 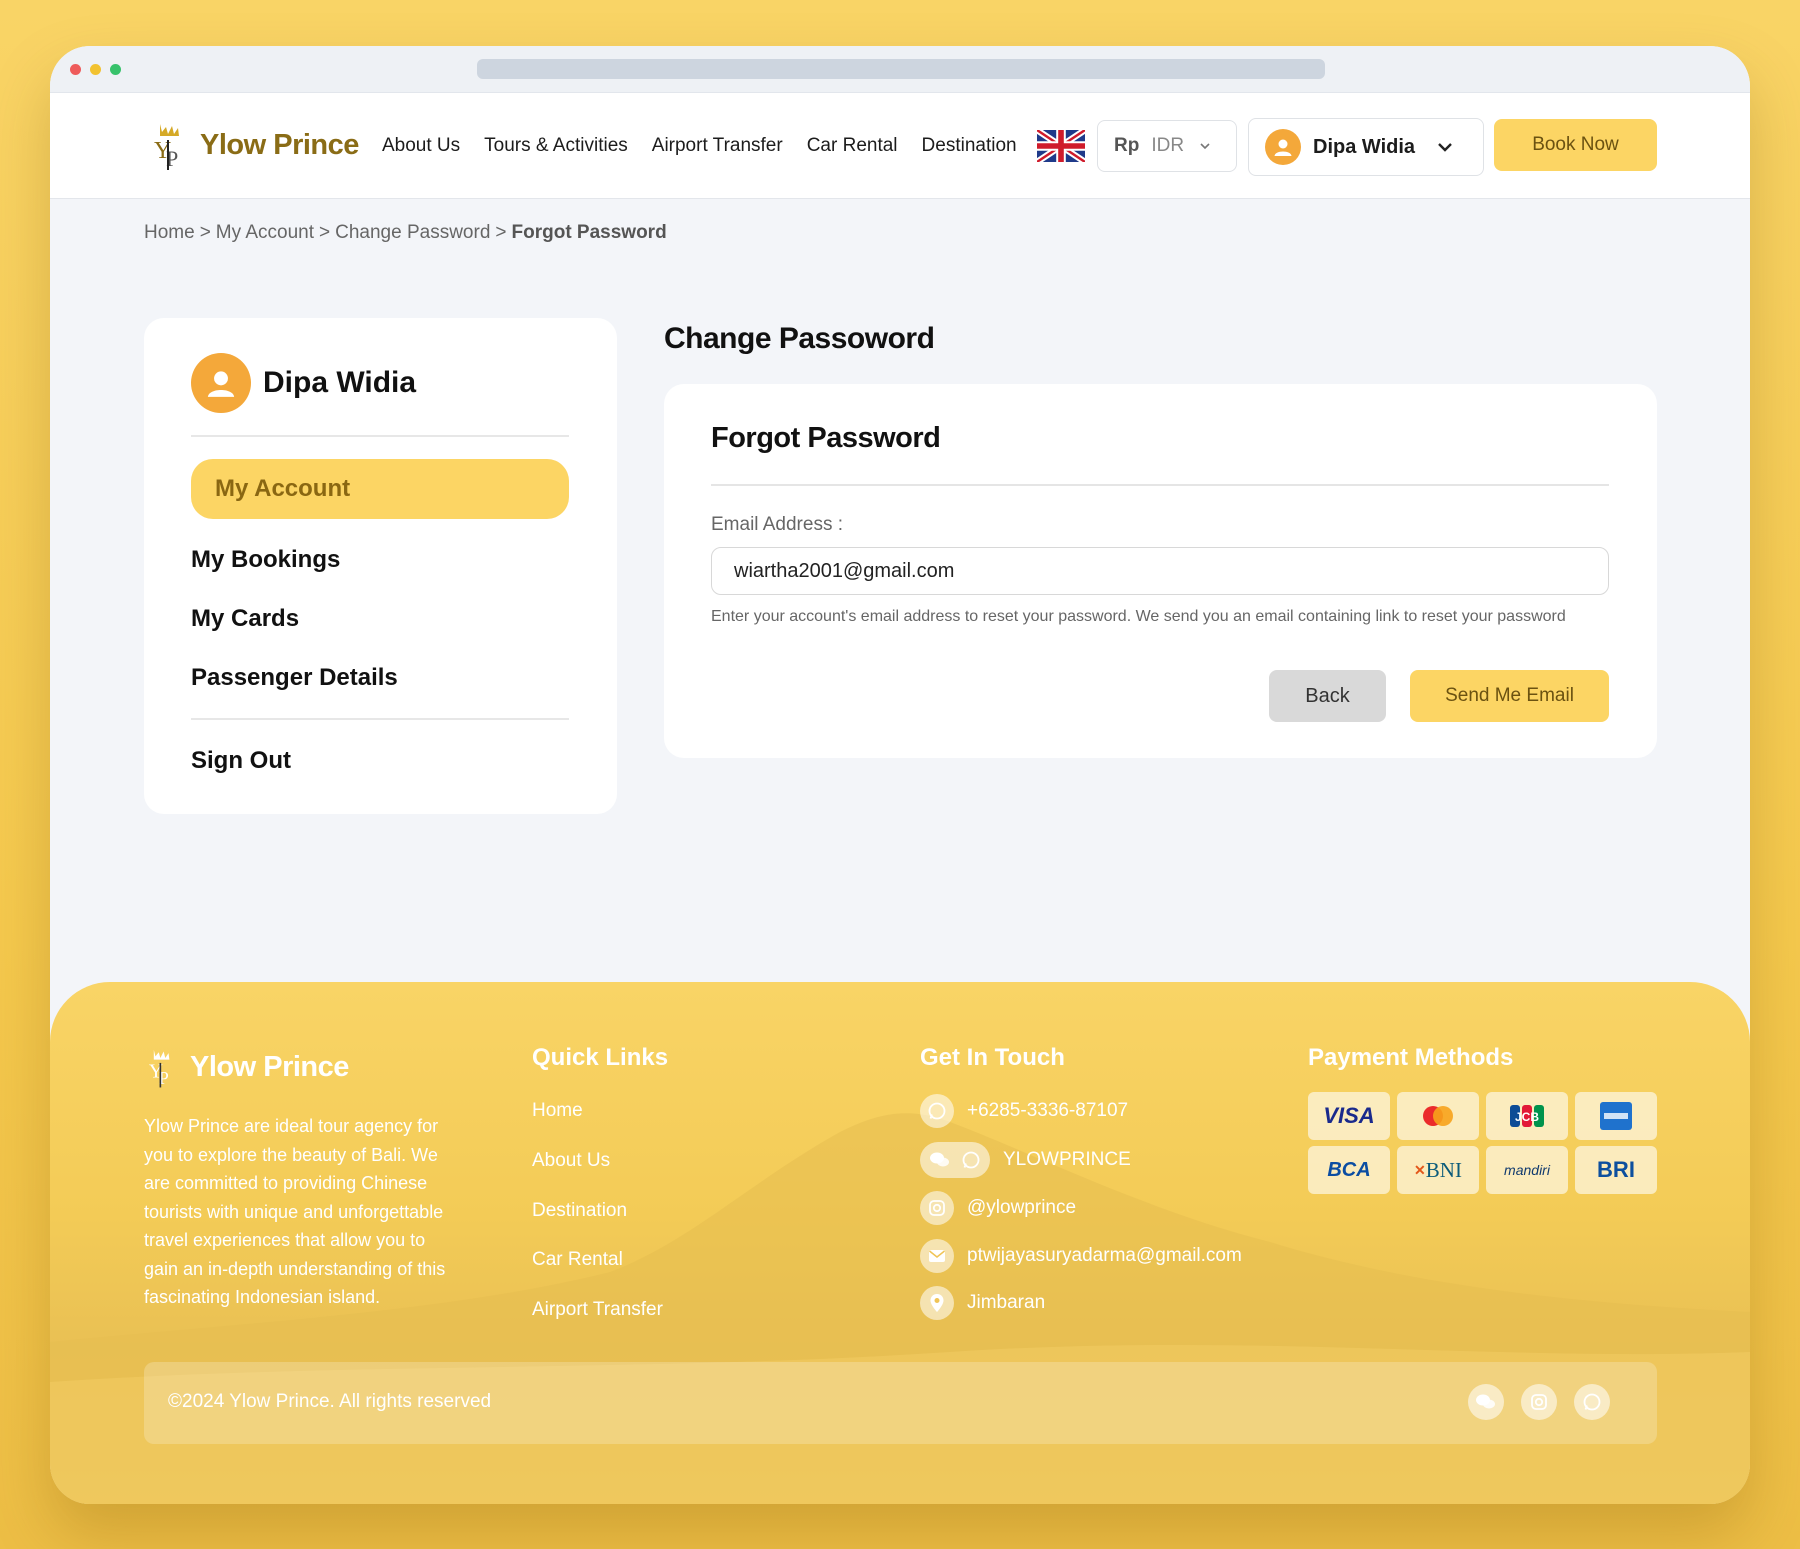 I want to click on contact-email: ptwijayasuryadarma@gmail.com, so click(x=1081, y=1256).